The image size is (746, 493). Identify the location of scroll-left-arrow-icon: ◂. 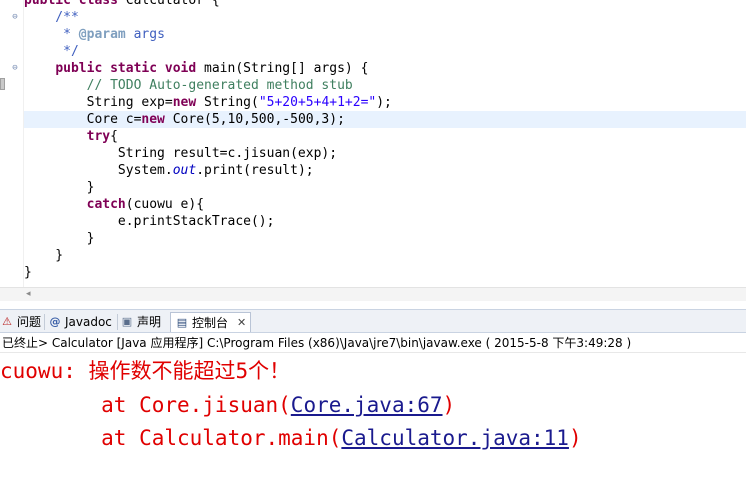
(28, 294).